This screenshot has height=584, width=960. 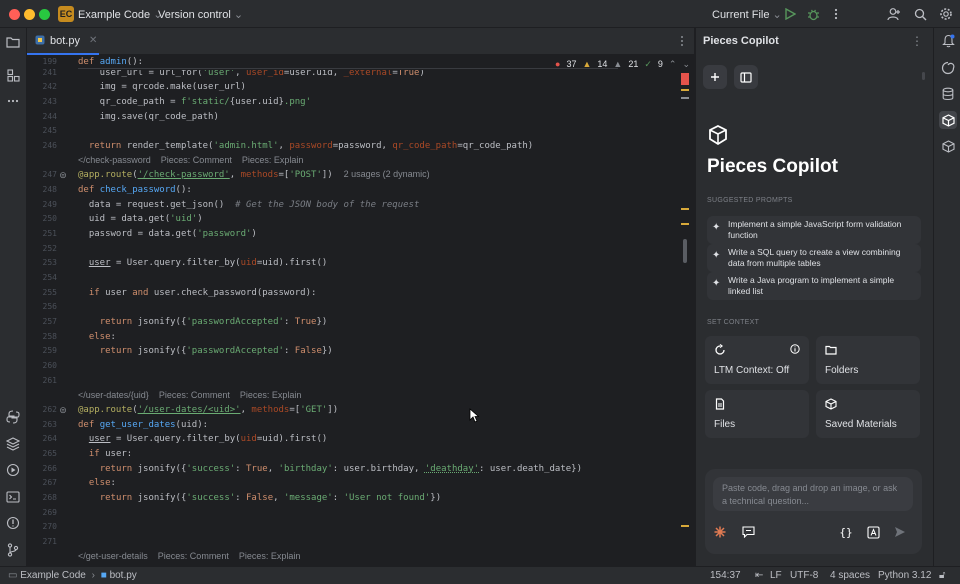 I want to click on ltm-context-card: LTM Context: Off, so click(x=757, y=360).